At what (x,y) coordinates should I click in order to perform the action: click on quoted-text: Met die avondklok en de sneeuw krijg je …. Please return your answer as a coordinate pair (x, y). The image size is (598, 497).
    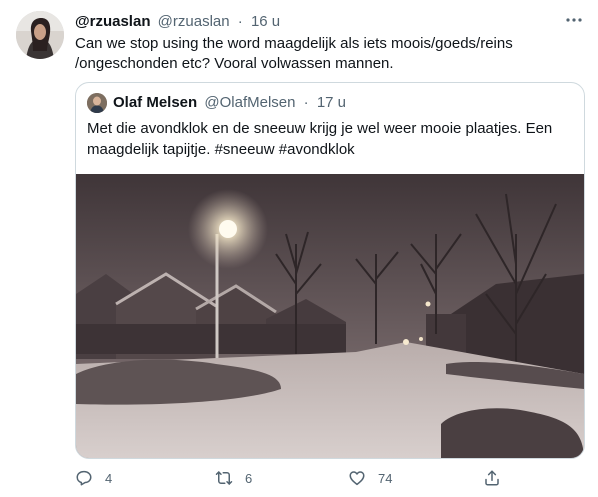
    Looking at the image, I should click on (320, 139).